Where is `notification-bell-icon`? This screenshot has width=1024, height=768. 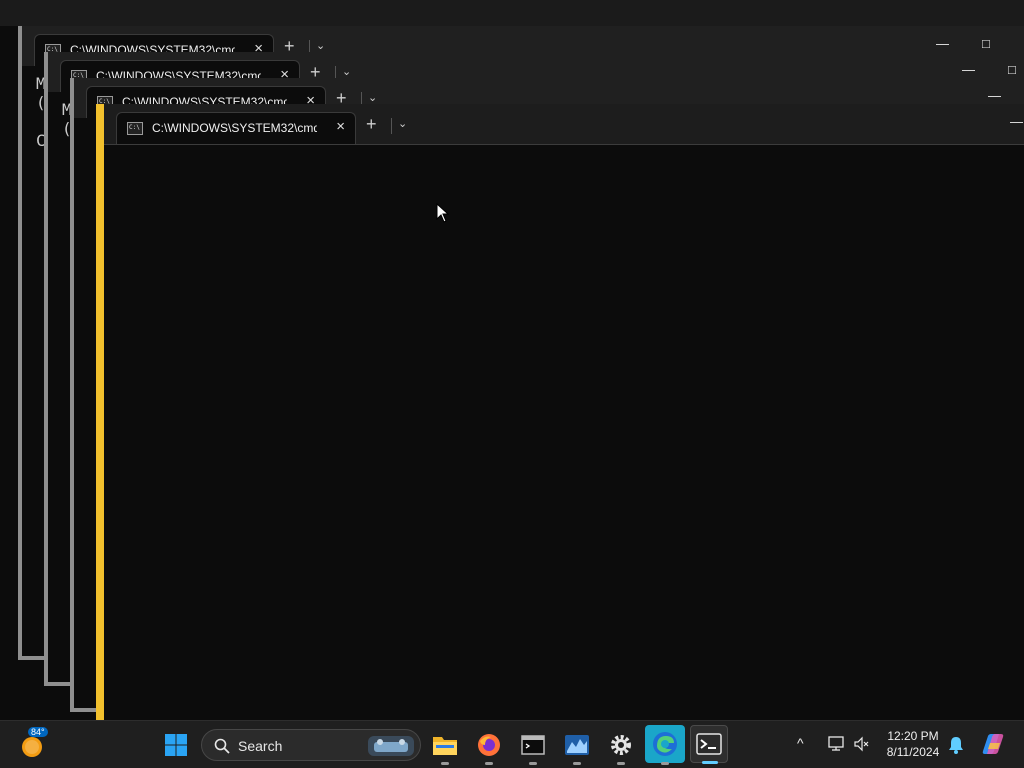 notification-bell-icon is located at coordinates (956, 745).